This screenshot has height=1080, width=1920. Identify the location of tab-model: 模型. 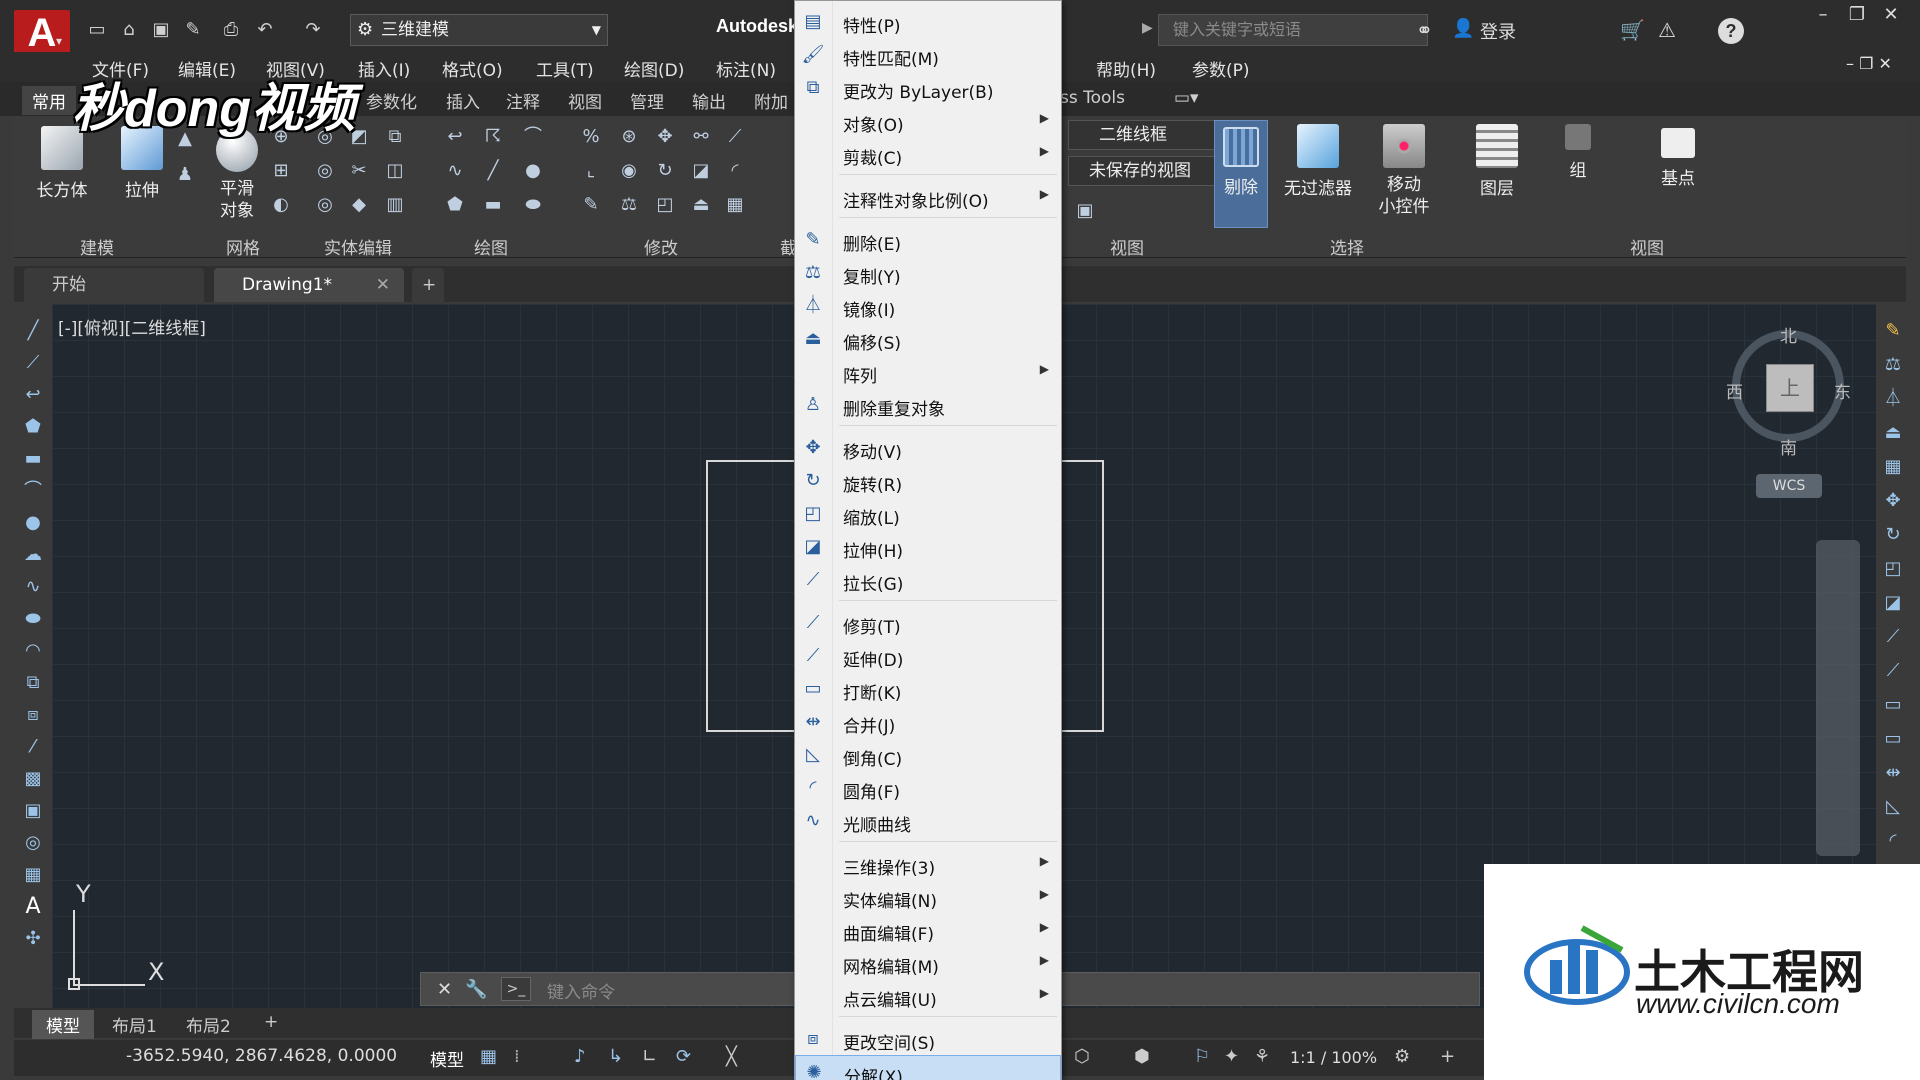
(63, 1024).